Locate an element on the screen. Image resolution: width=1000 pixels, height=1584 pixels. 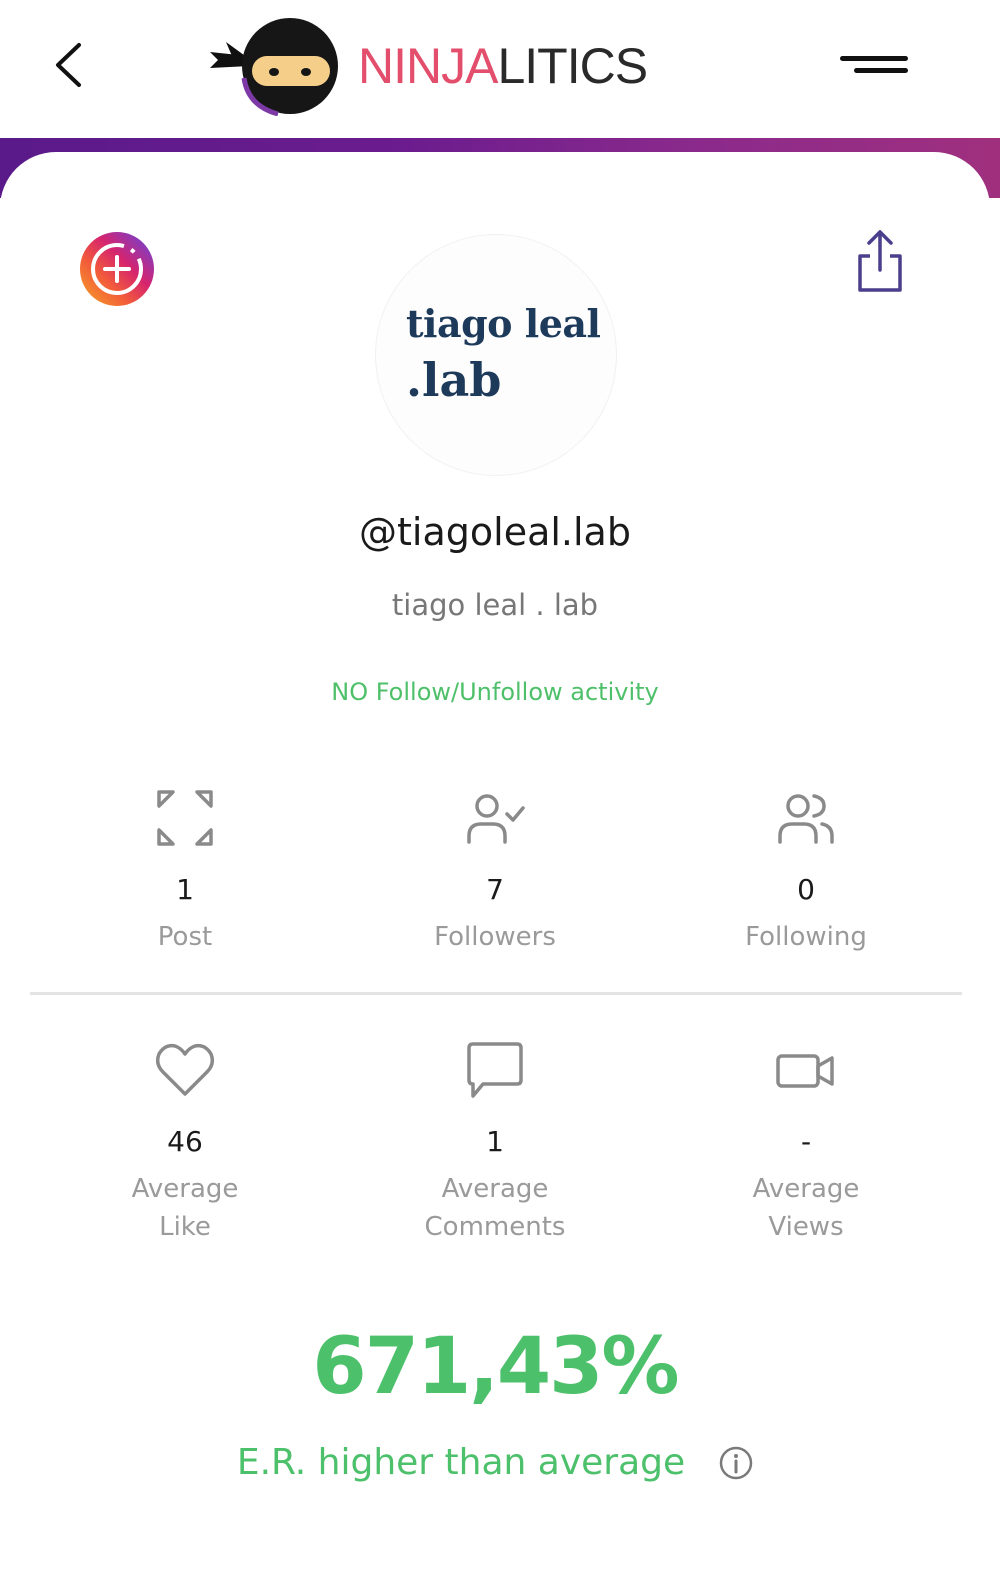
stat-average-like: 46 Average Like is located at coordinates (185, 1142).